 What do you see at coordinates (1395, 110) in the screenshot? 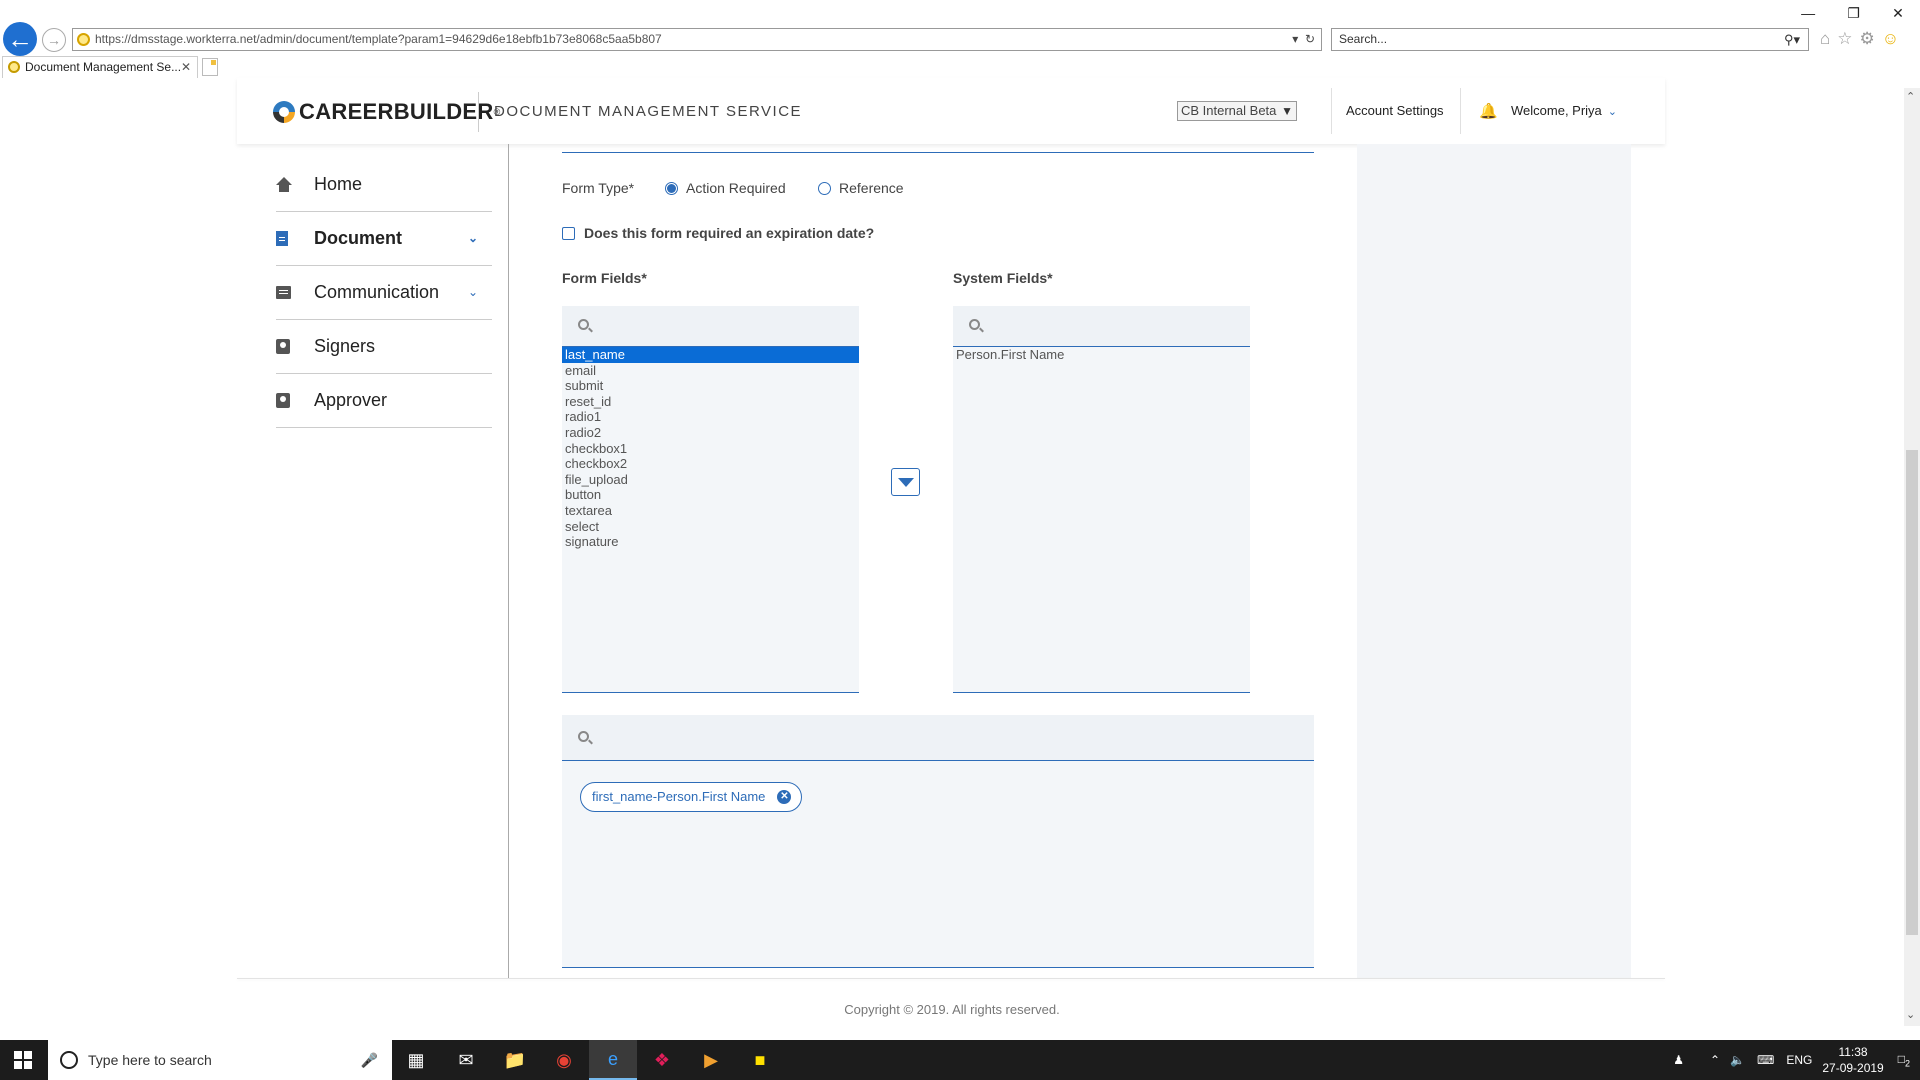
I see `account-settings-link: Account Settings` at bounding box center [1395, 110].